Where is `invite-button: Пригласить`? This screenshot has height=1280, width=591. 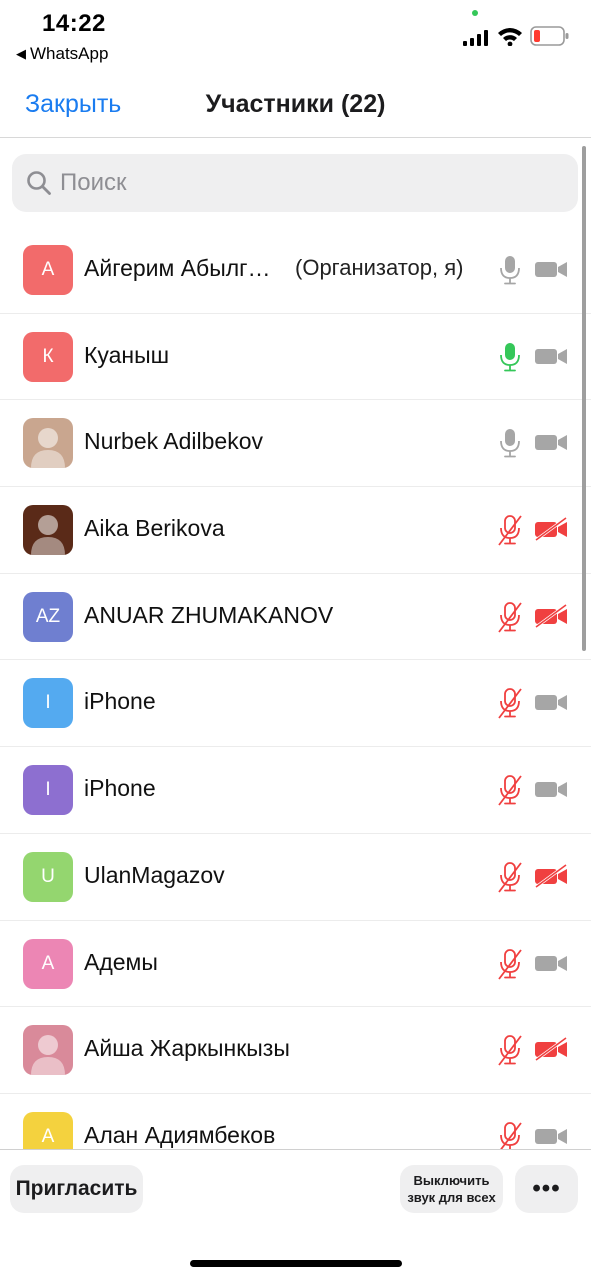
invite-button: Пригласить is located at coordinates (76, 1189).